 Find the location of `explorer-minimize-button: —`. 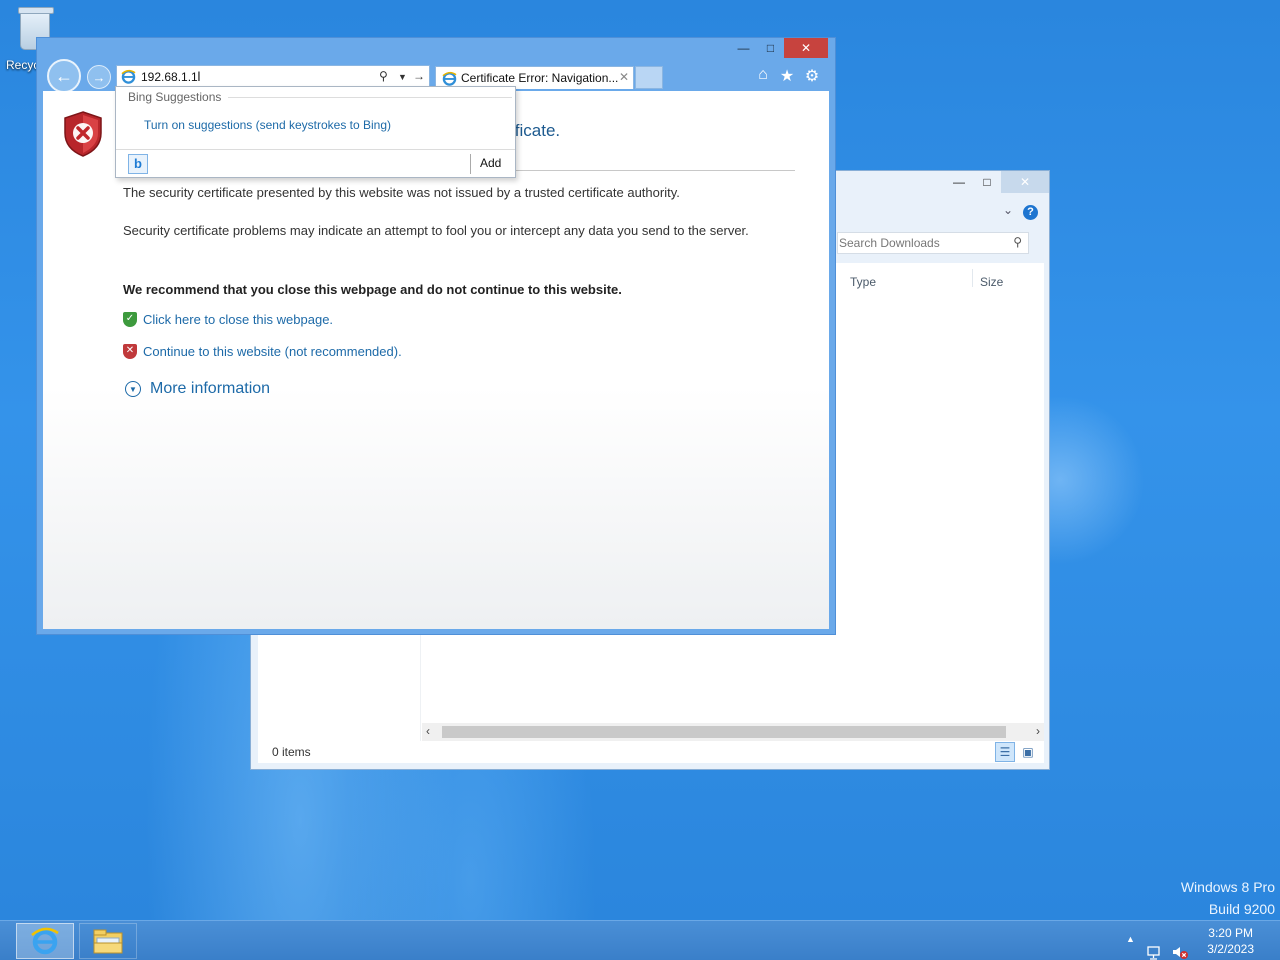

explorer-minimize-button: — is located at coordinates (959, 182).